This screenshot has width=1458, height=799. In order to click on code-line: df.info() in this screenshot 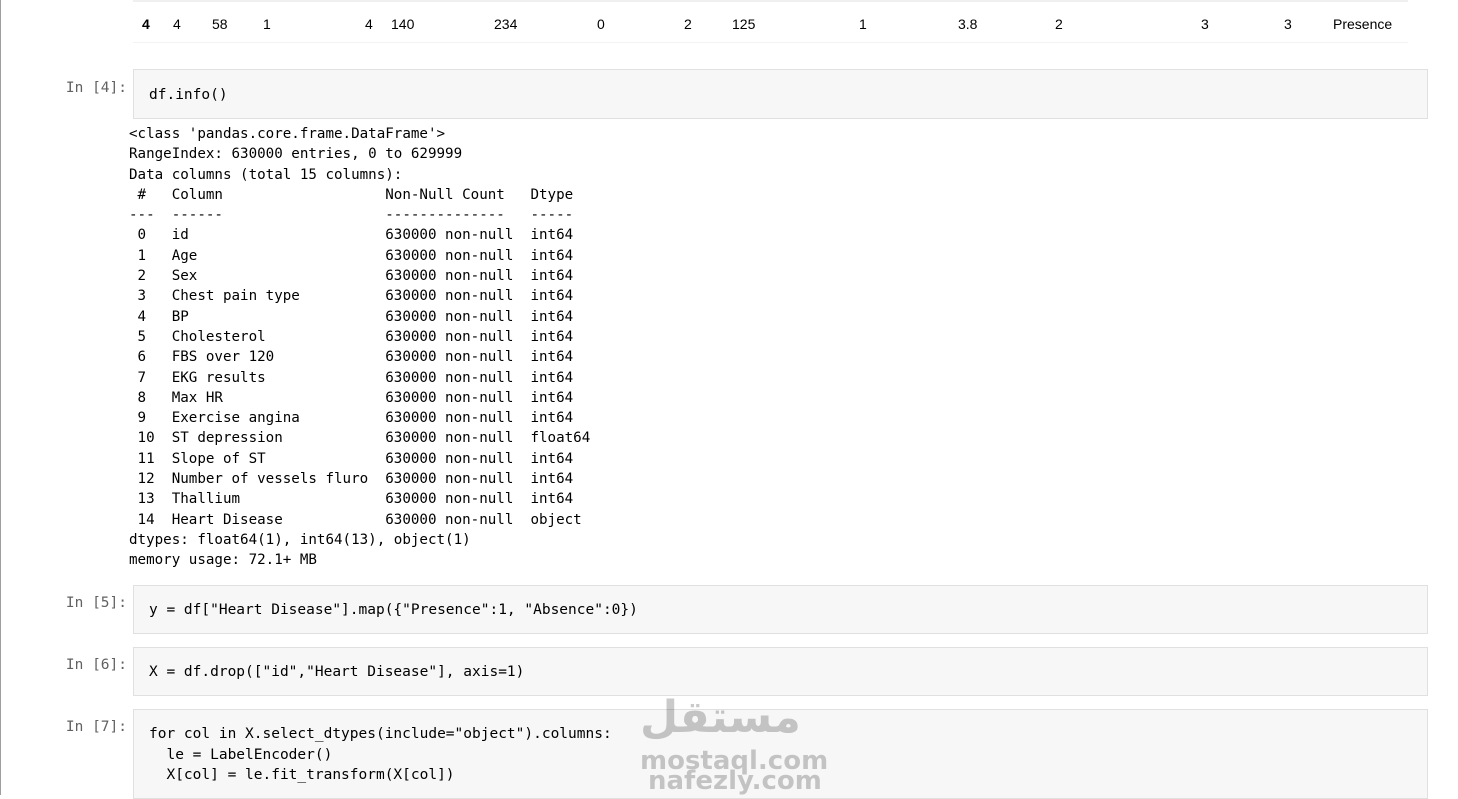, I will do `click(188, 95)`.